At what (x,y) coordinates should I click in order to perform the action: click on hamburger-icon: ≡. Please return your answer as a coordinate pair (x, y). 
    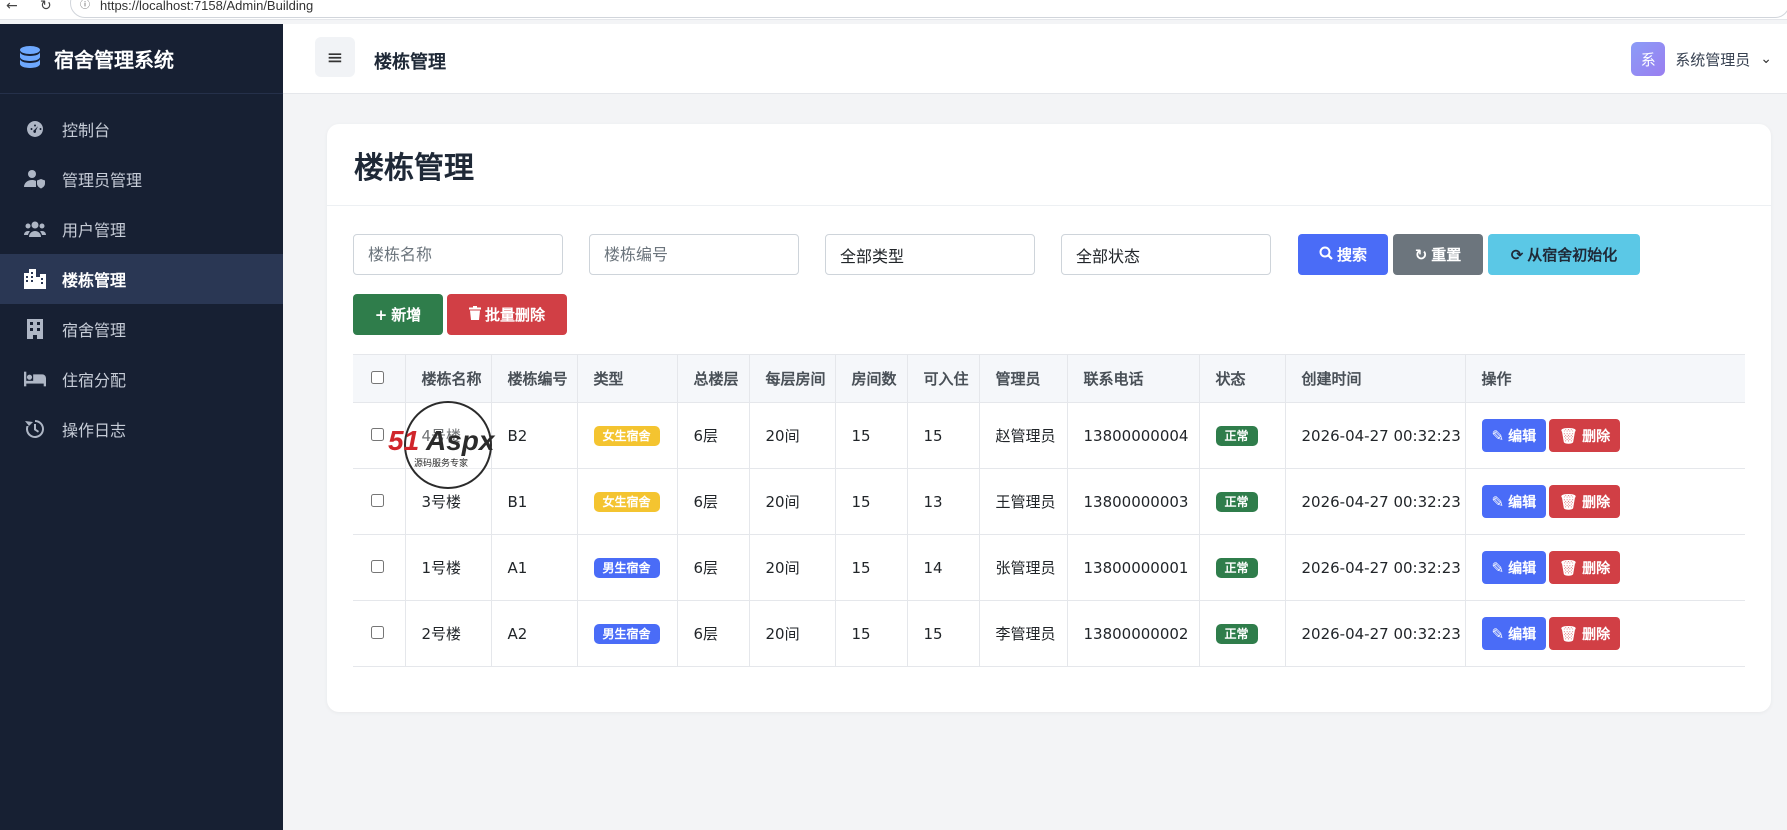
    Looking at the image, I should click on (335, 57).